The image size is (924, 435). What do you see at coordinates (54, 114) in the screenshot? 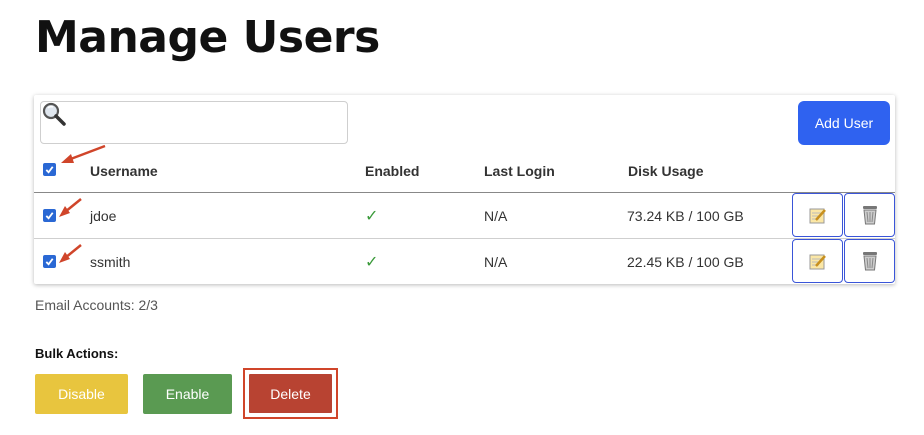
I see `magnifier-icon` at bounding box center [54, 114].